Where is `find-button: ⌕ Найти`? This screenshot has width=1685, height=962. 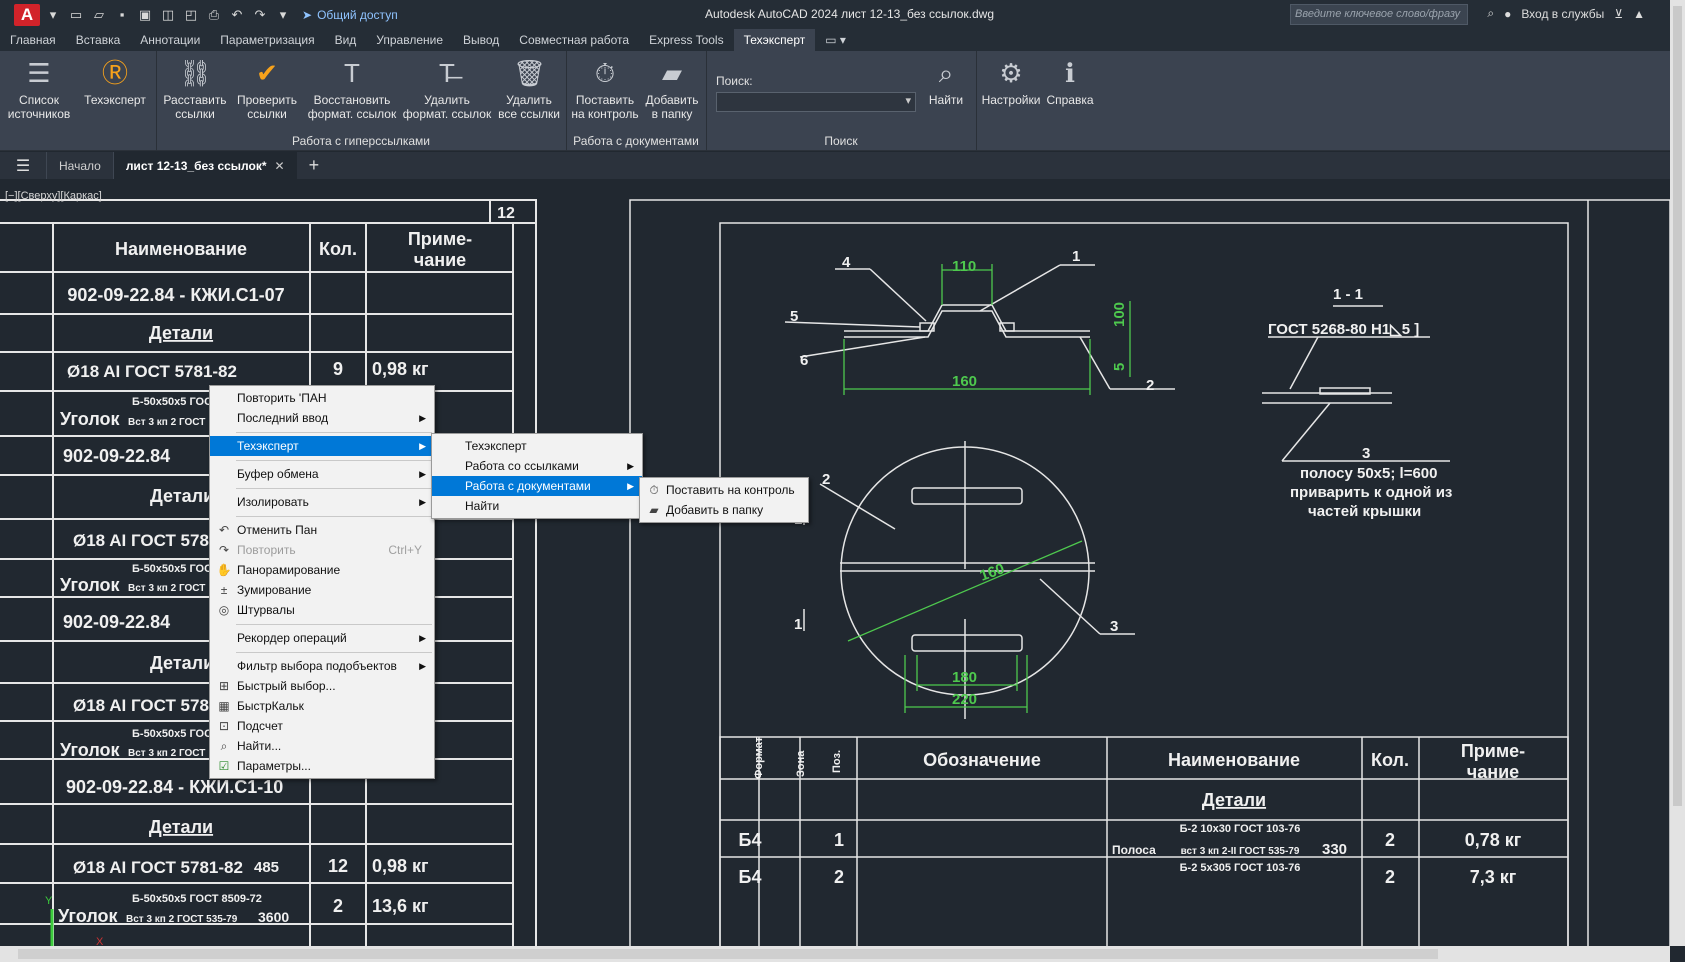
find-button: ⌕ Найти is located at coordinates (946, 81).